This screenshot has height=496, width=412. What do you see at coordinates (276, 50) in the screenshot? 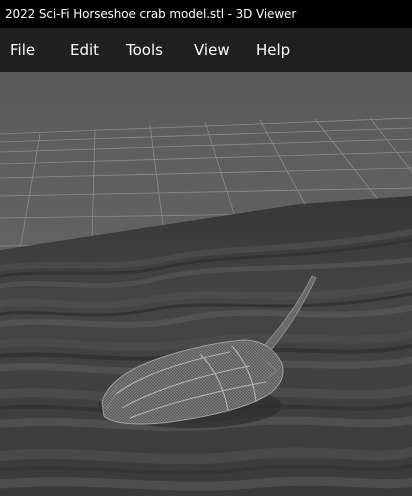
I see `menu-help: Help` at bounding box center [276, 50].